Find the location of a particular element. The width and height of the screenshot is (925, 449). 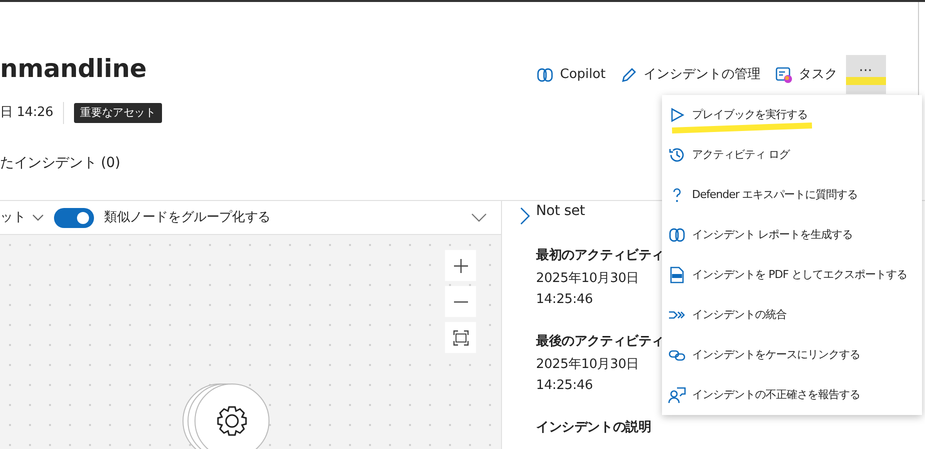

zoom-in-button is located at coordinates (460, 265).